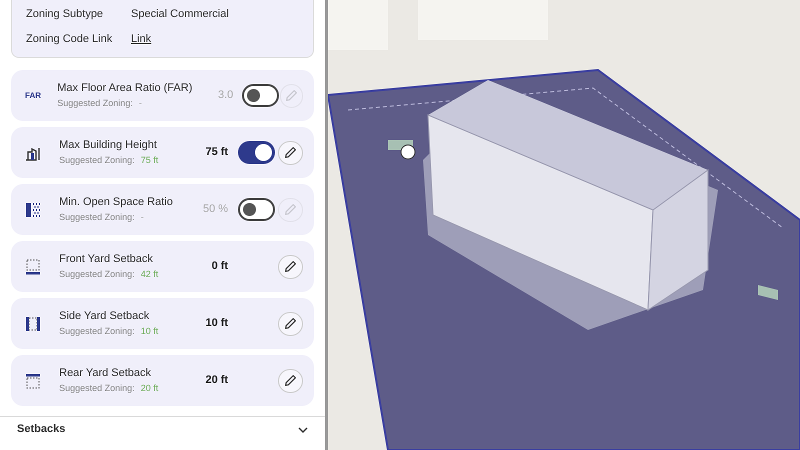  What do you see at coordinates (219, 266) in the screenshot?
I see `rule-value: 0 ft` at bounding box center [219, 266].